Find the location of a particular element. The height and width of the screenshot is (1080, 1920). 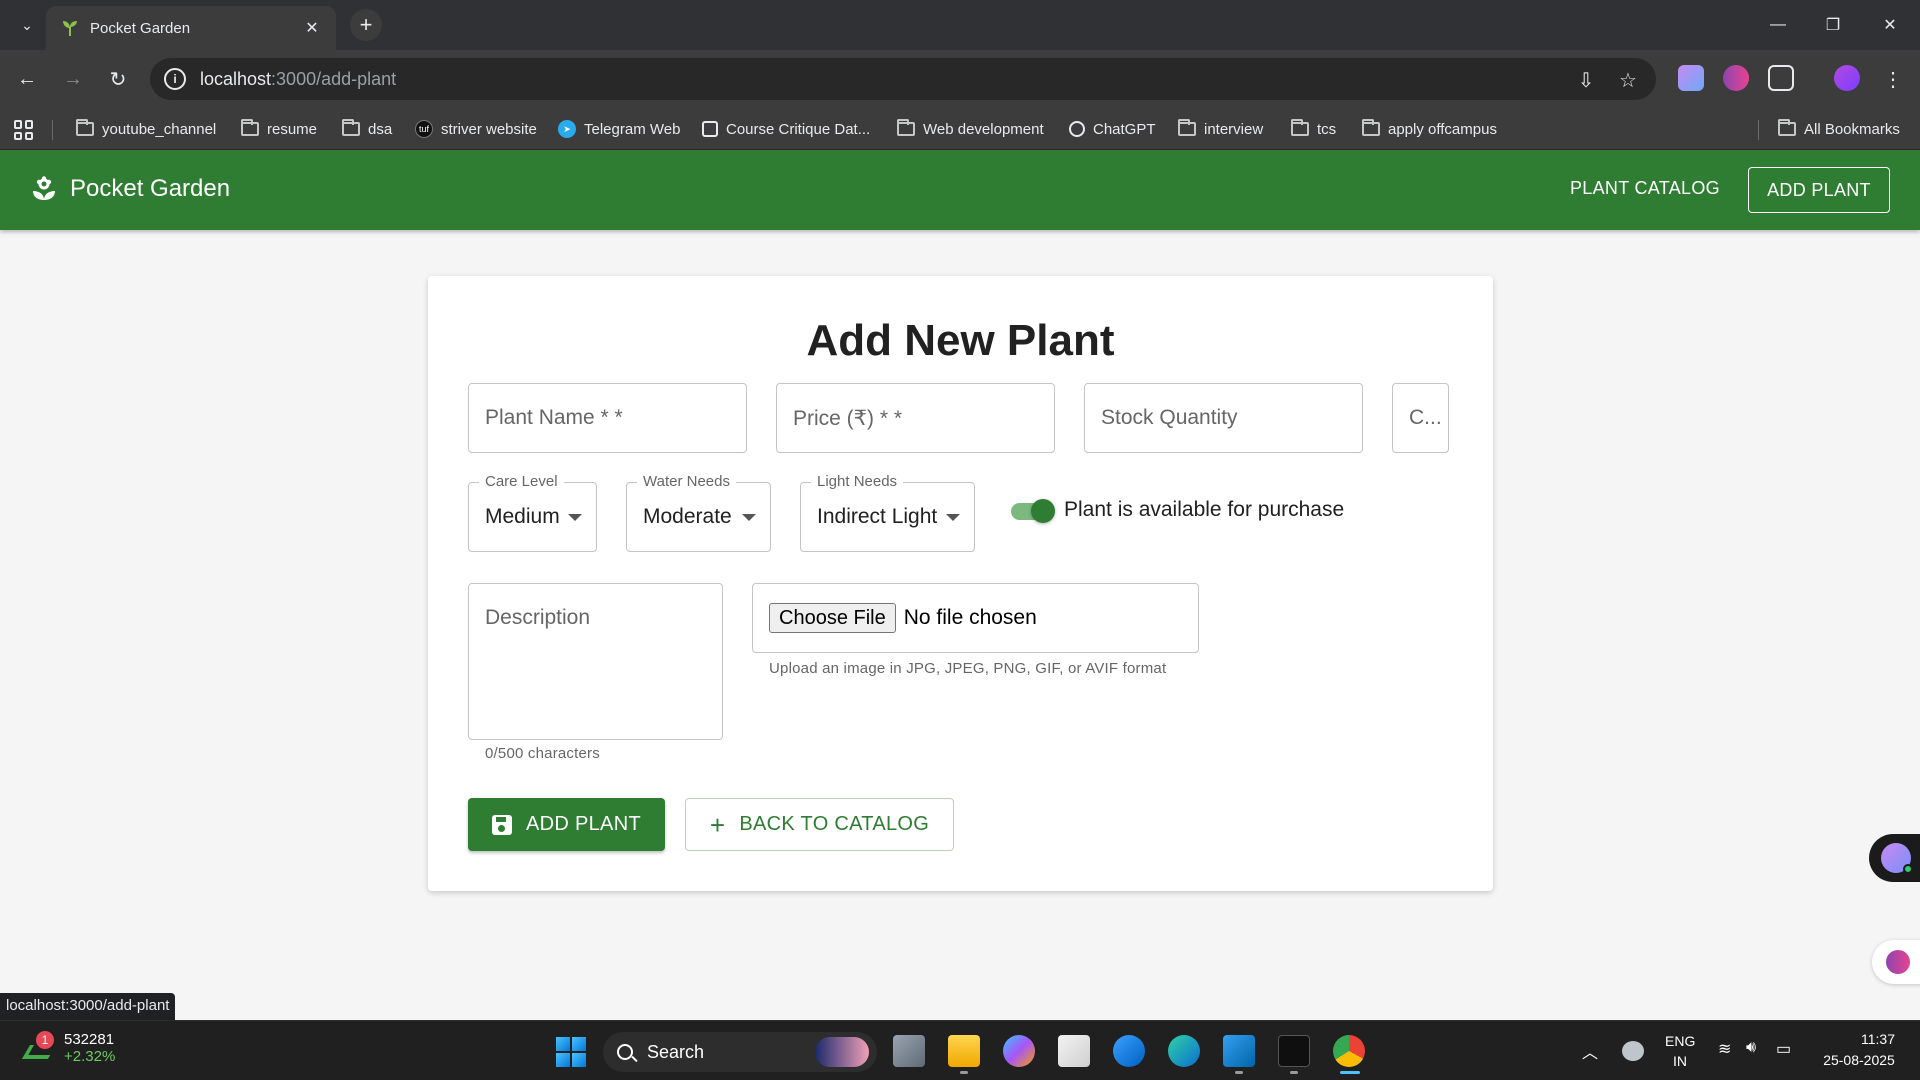

dropdown-caret-icon is located at coordinates (575, 517).